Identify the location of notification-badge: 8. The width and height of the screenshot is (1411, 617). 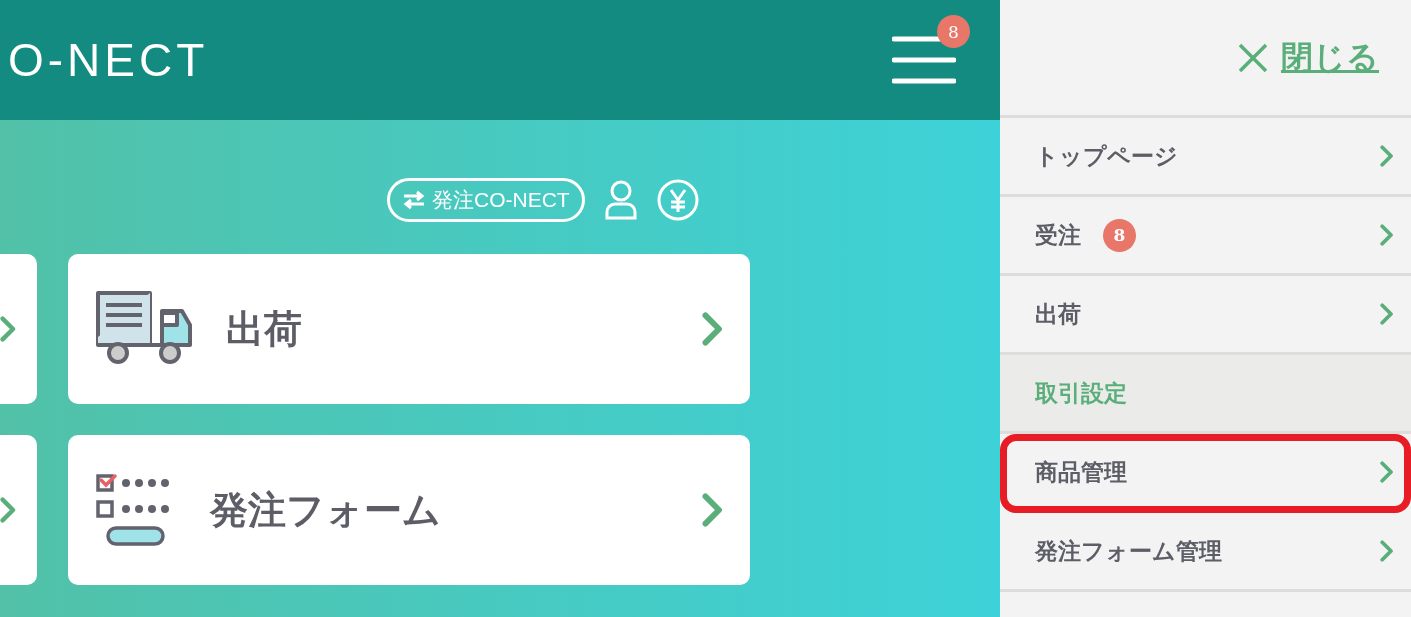
(953, 31).